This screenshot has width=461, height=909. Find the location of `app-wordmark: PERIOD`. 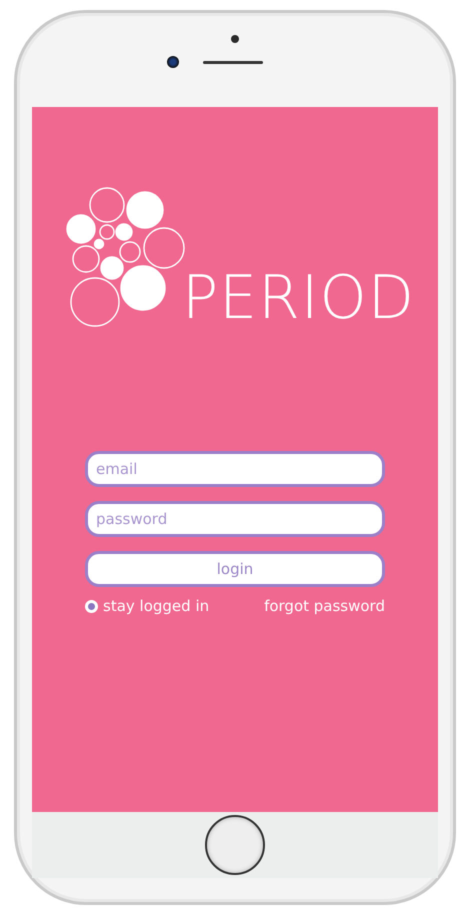

app-wordmark: PERIOD is located at coordinates (298, 298).